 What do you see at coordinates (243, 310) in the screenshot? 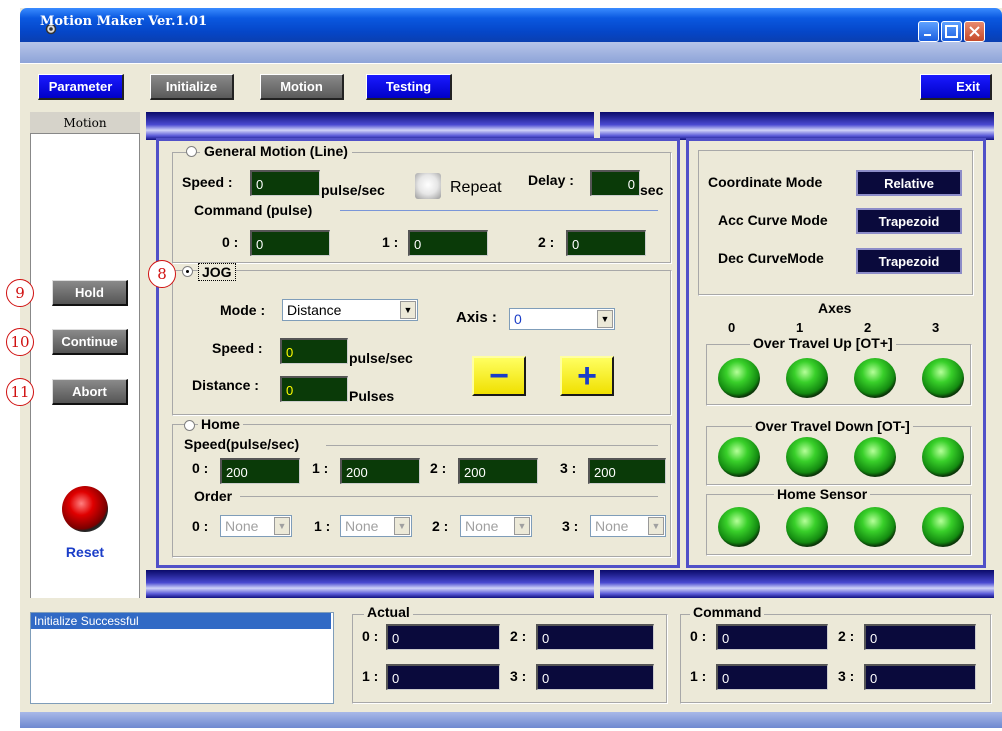
I see `mode-label: Mode :` at bounding box center [243, 310].